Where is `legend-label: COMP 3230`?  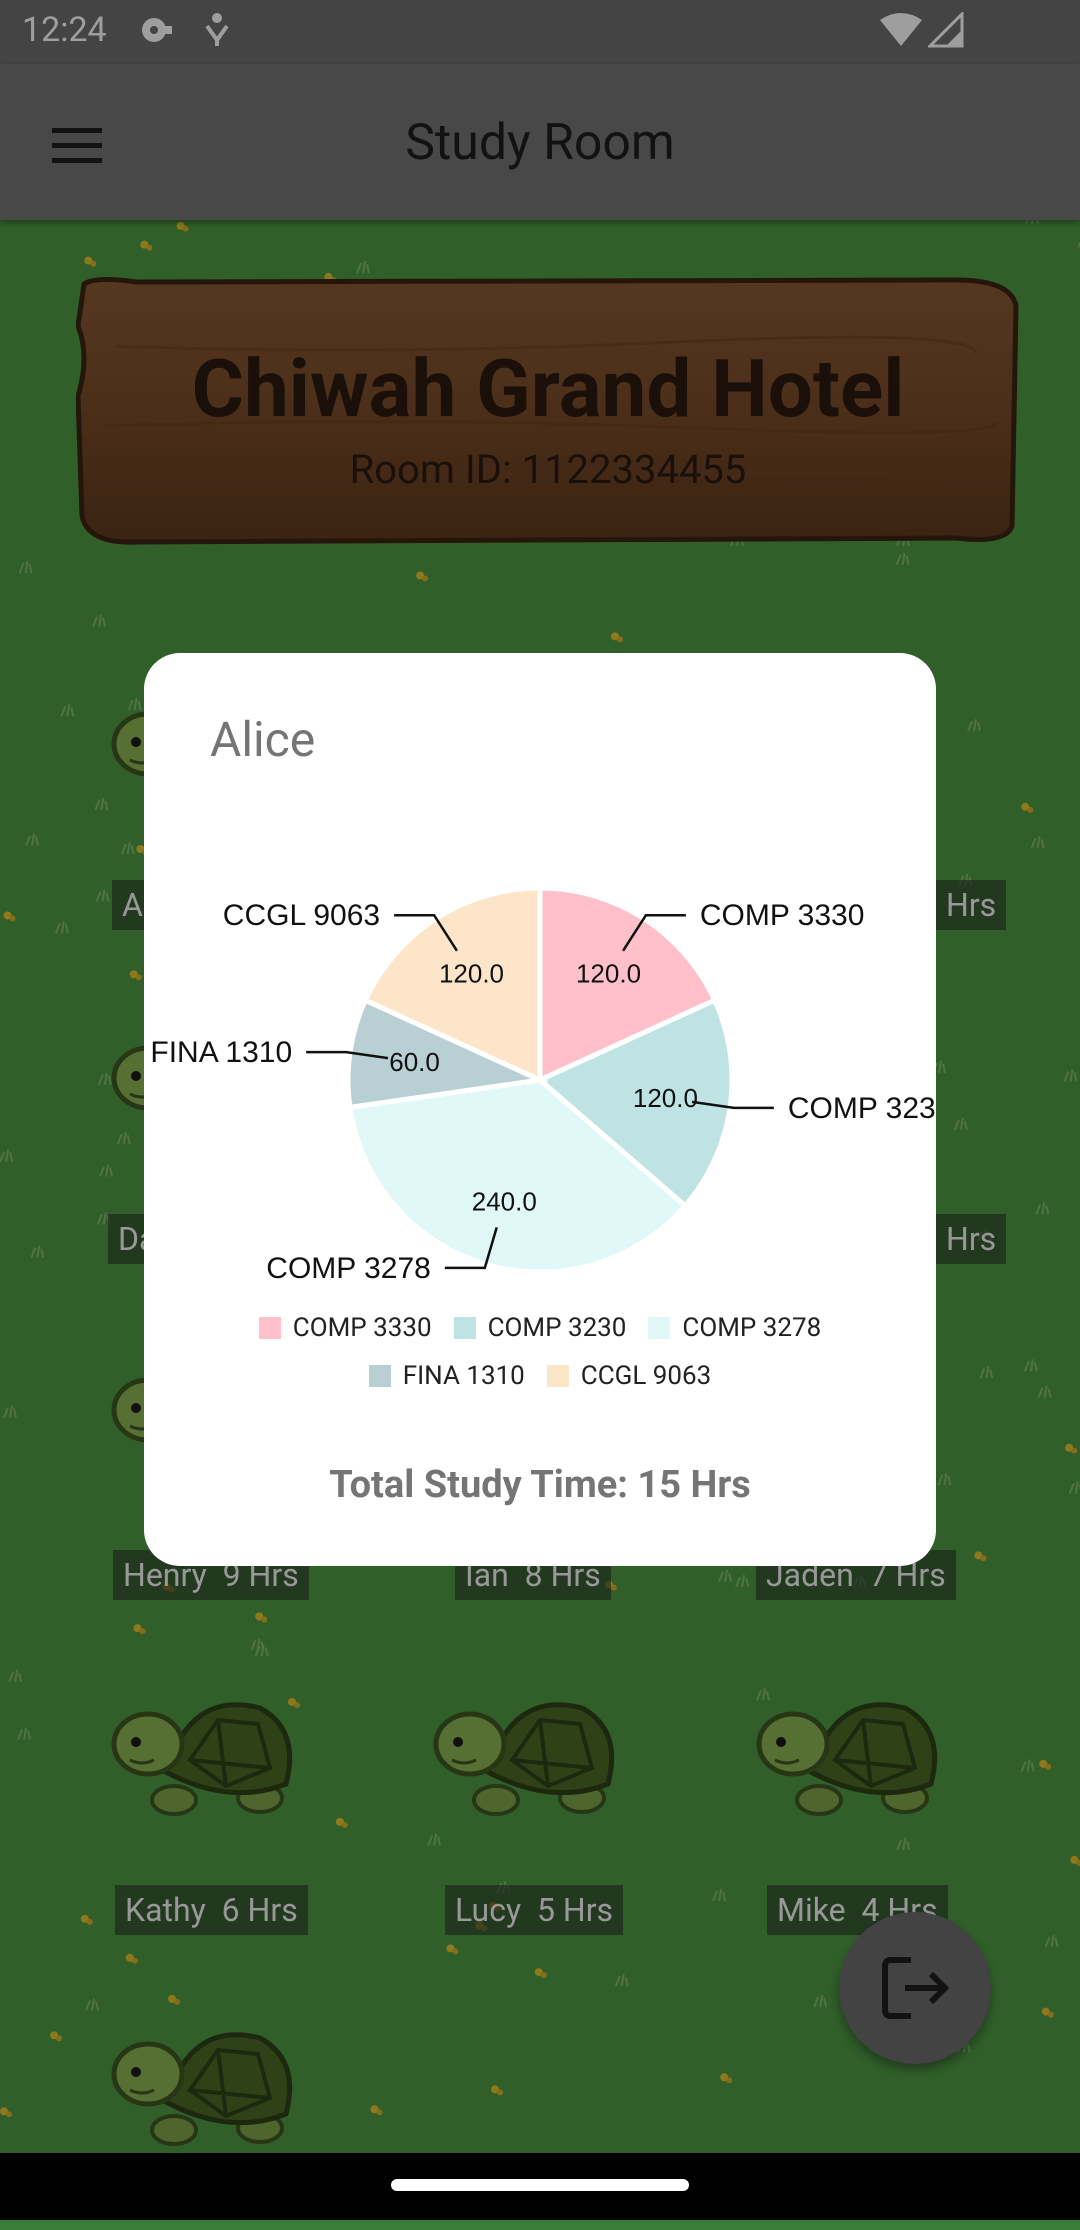 legend-label: COMP 3230 is located at coordinates (557, 1328).